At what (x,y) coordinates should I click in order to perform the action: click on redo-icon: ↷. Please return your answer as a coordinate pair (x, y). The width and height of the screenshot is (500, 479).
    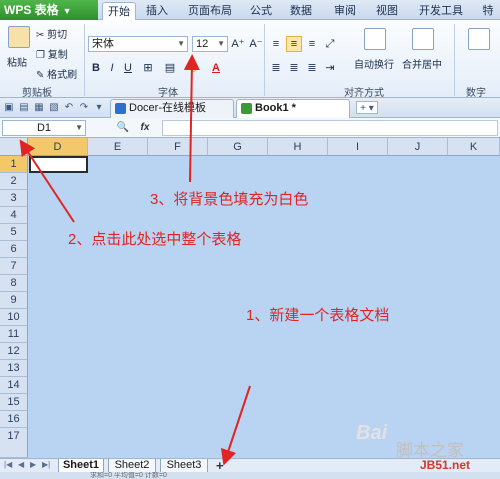
    Looking at the image, I should click on (84, 107).